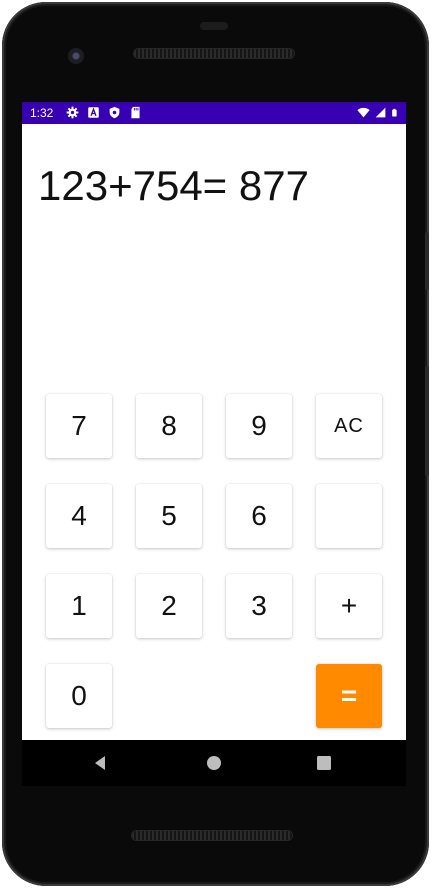 This screenshot has width=433, height=890. I want to click on shield-icon, so click(114, 112).